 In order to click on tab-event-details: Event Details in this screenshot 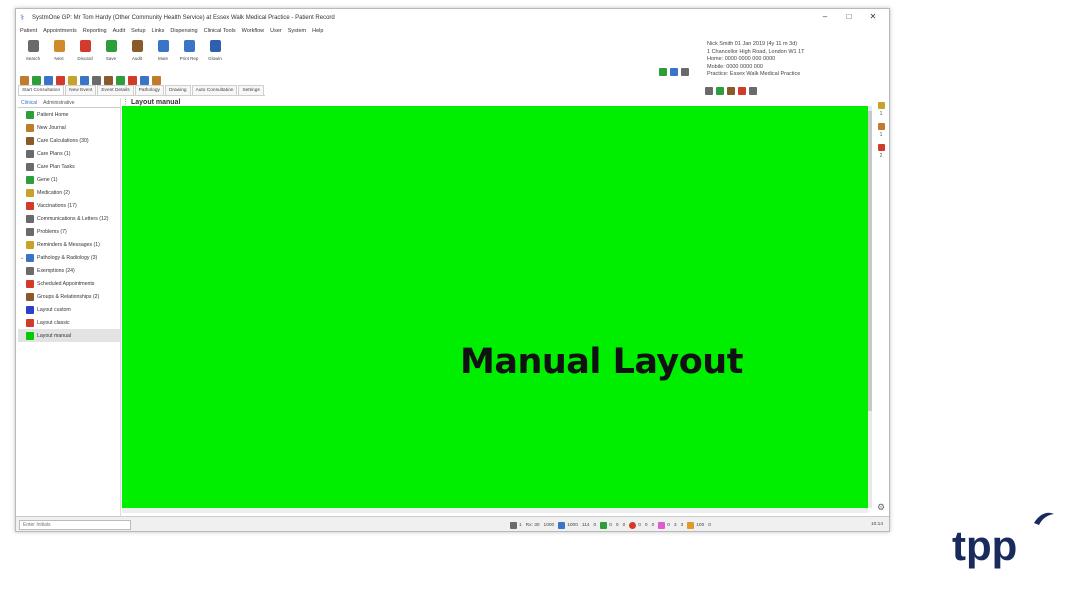, I will do `click(115, 90)`.